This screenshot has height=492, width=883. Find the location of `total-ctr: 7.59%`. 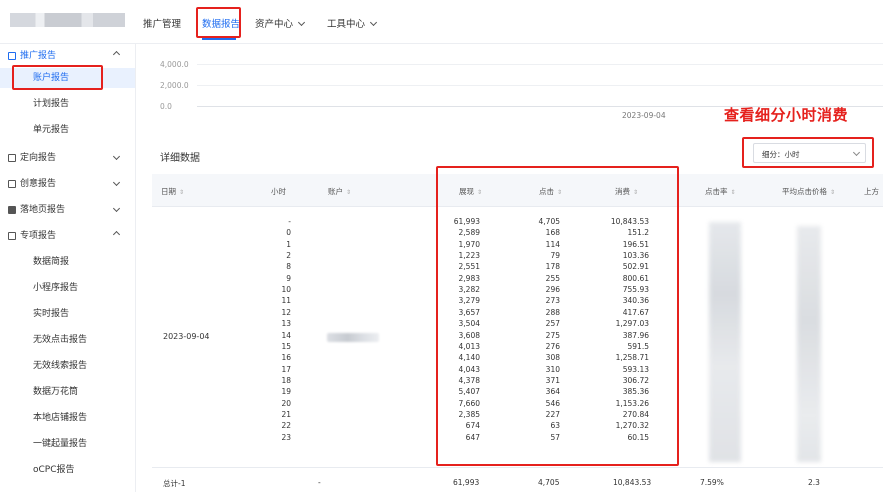

total-ctr: 7.59% is located at coordinates (712, 482).